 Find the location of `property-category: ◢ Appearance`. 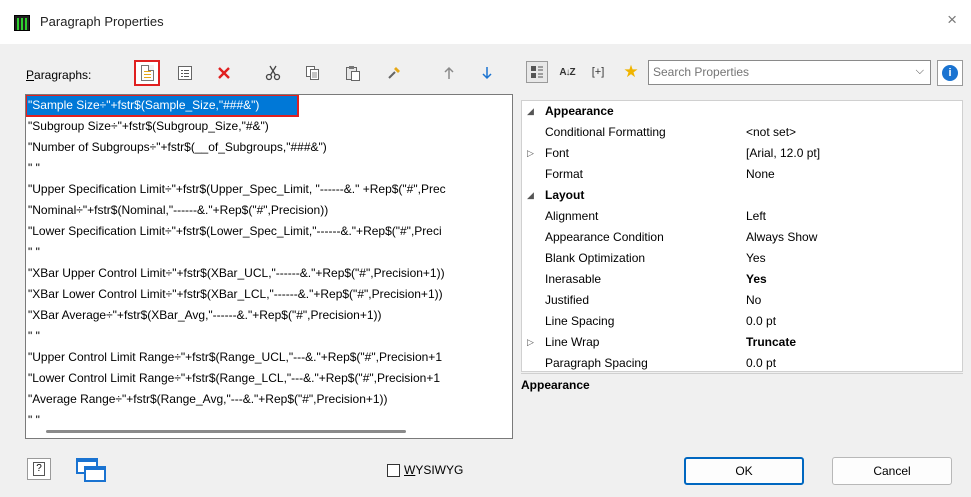

property-category: ◢ Appearance is located at coordinates (742, 111).